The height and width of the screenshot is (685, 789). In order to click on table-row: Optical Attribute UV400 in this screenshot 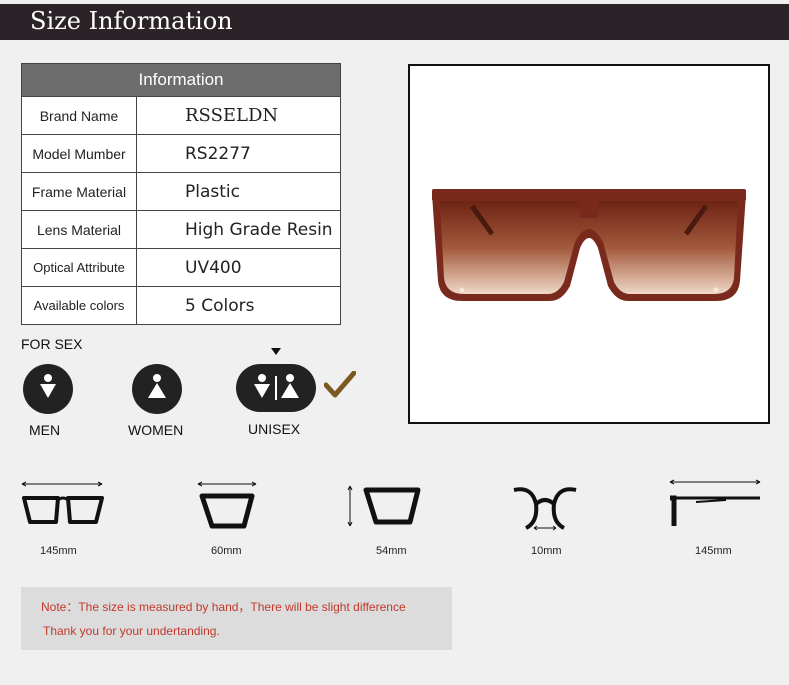, I will do `click(181, 267)`.